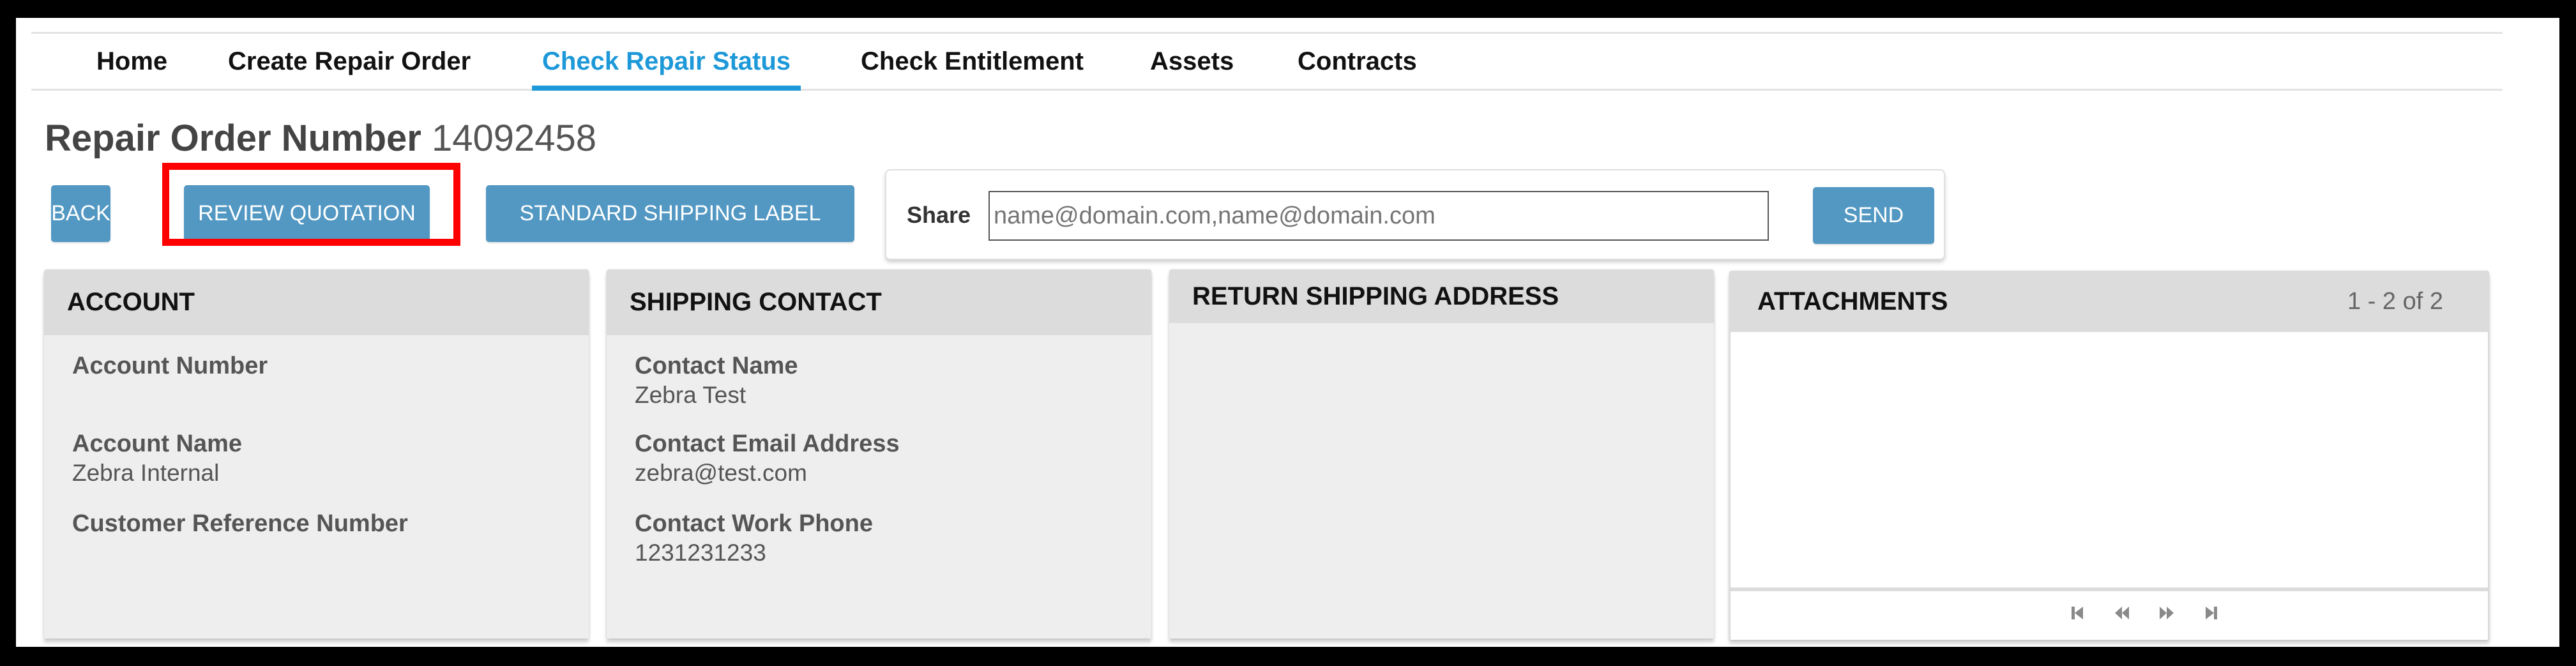 Image resolution: width=2576 pixels, height=666 pixels. I want to click on shipping-contact-panel-header: SHIPPING CONTACT, so click(879, 302).